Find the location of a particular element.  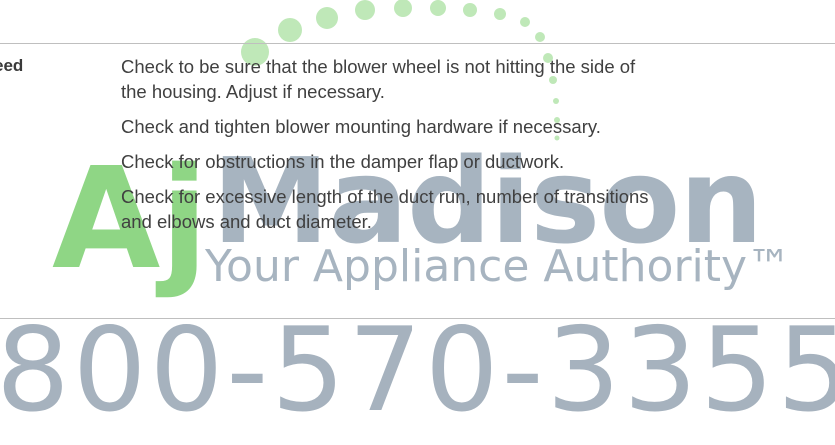

table-divider-bottom is located at coordinates (417, 318).